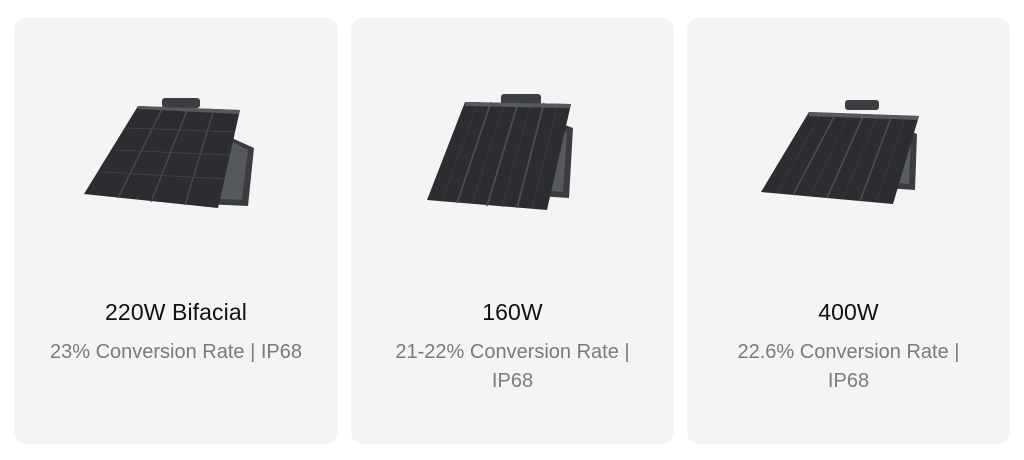  Describe the element at coordinates (848, 366) in the screenshot. I see `product-subtitle: 22.6% Conversion Rate | IP68` at that location.